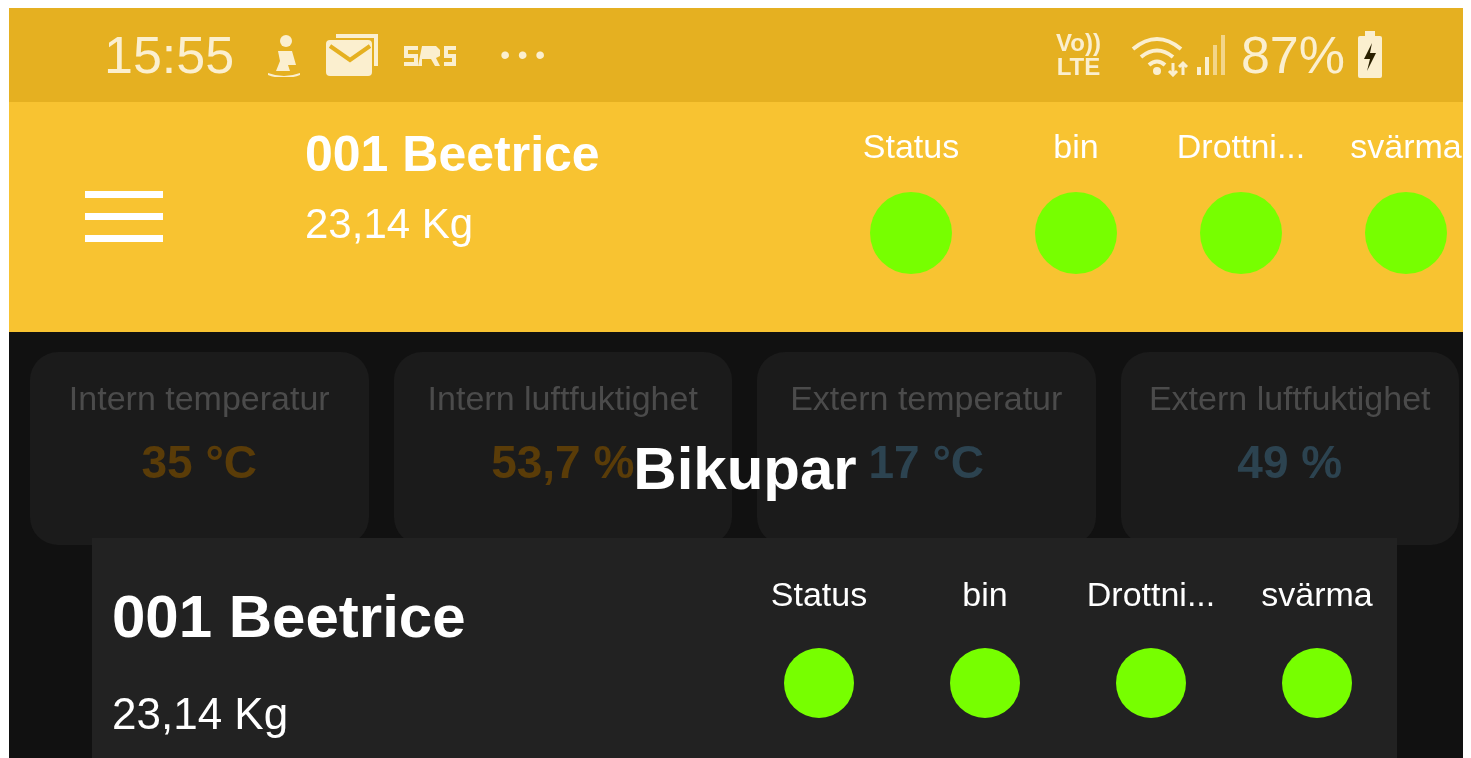 This screenshot has height=758, width=1471. Describe the element at coordinates (1370, 55) in the screenshot. I see `battery-charging-icon` at that location.